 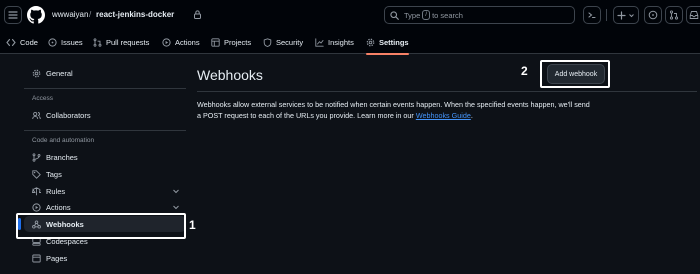 I want to click on pull-request-icon, so click(x=97, y=42).